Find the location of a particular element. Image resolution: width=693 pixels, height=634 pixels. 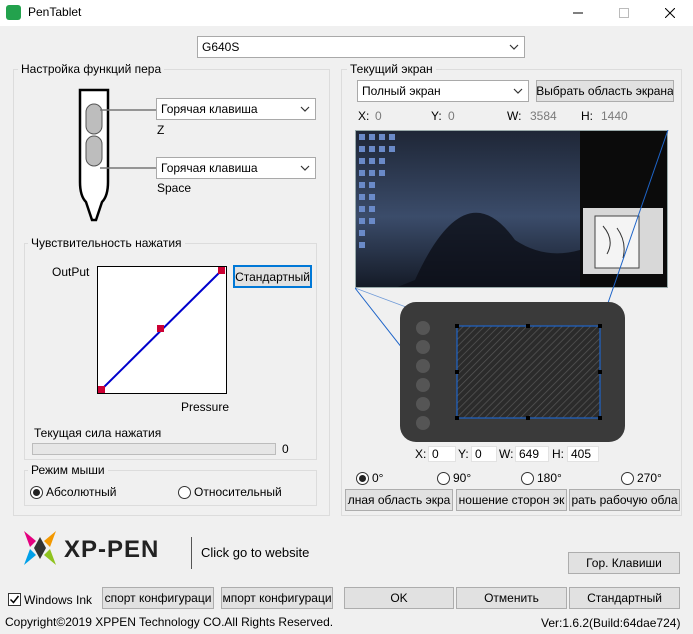

screen-y-value: 0 is located at coordinates (451, 116).